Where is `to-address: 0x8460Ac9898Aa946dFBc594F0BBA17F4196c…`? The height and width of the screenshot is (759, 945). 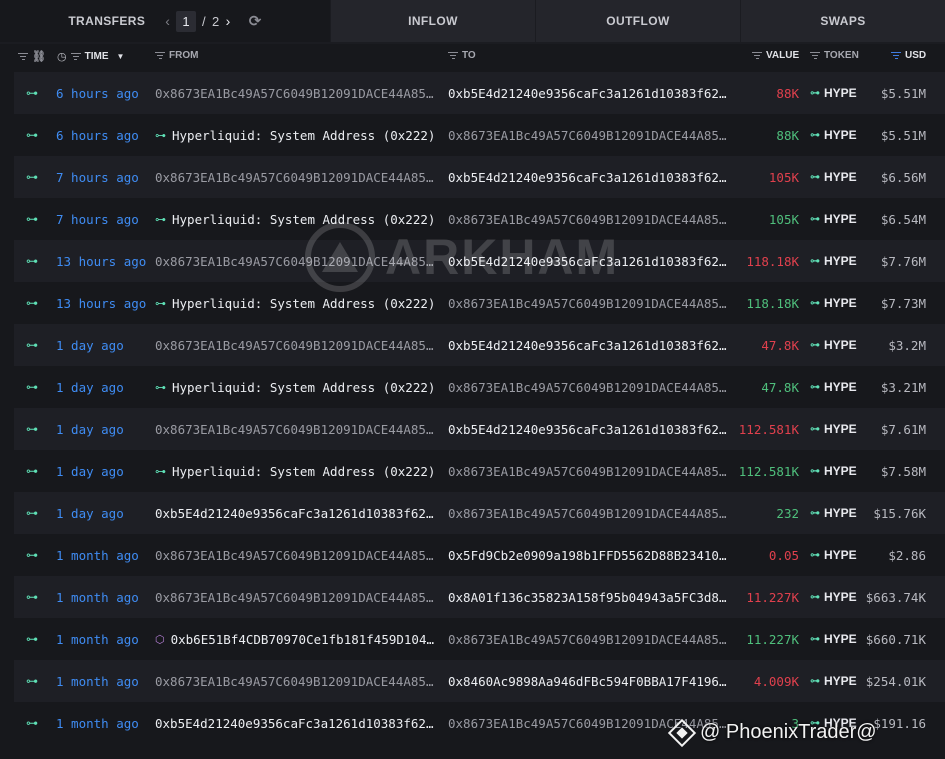 to-address: 0x8460Ac9898Aa946dFBc594F0BBA17F4196c… is located at coordinates (590, 681).